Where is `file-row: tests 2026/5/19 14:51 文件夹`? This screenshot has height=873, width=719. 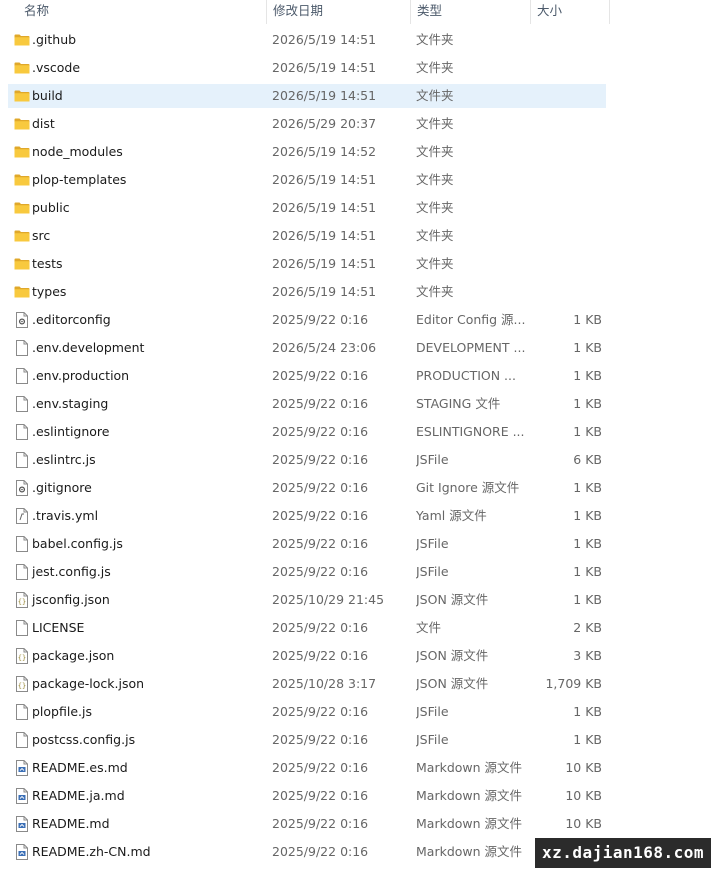 file-row: tests 2026/5/19 14:51 文件夹 is located at coordinates (307, 264).